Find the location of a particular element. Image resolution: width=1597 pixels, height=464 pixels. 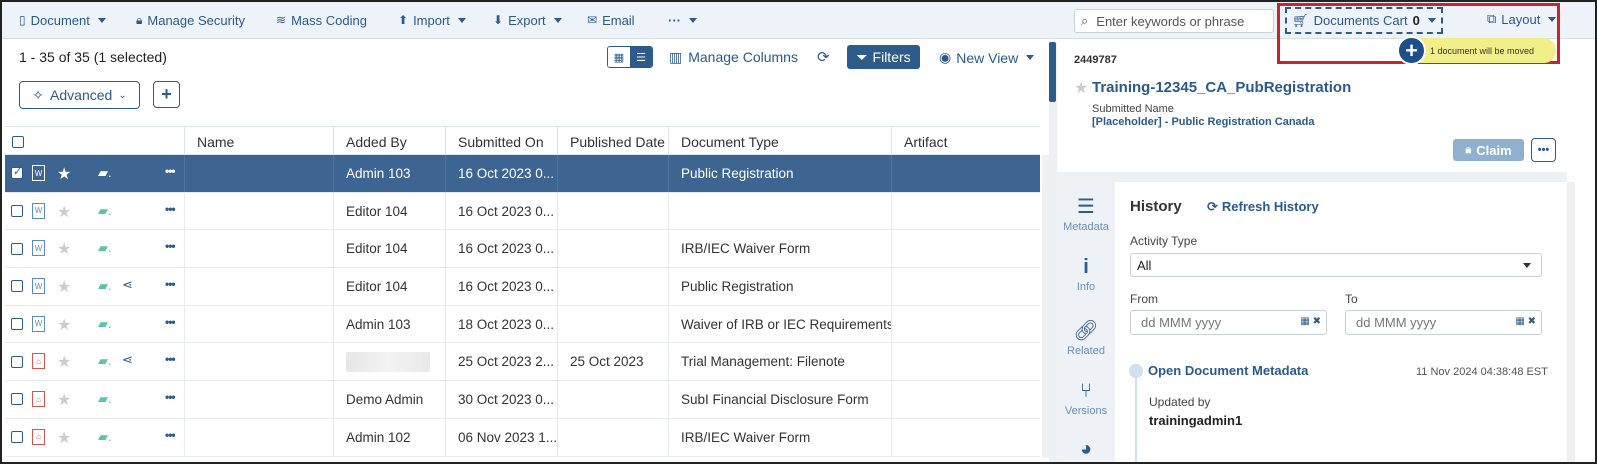

column-header-document-type: Document Type is located at coordinates (780, 141).